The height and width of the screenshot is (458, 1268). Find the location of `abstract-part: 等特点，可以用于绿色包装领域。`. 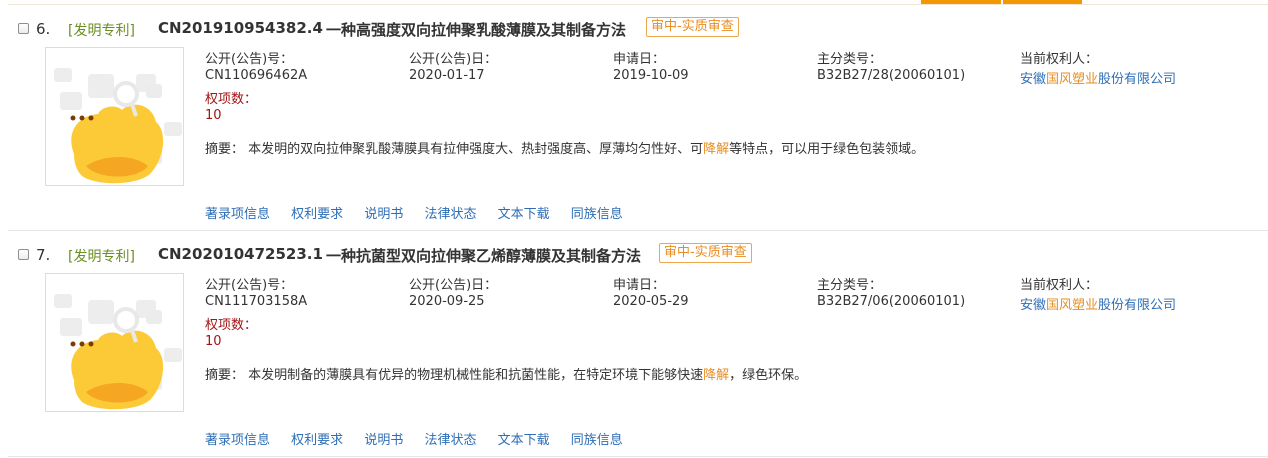

abstract-part: 等特点，可以用于绿色包装领域。 is located at coordinates (827, 149).